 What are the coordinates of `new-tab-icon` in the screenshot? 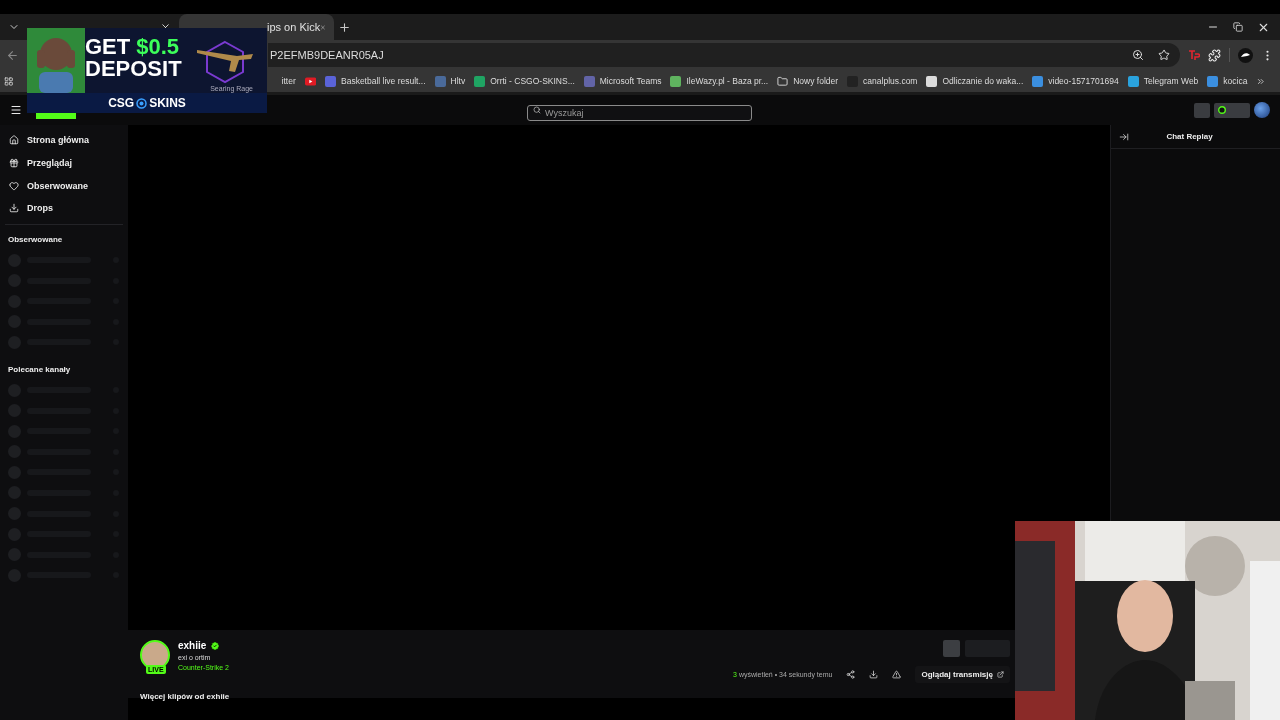 It's located at (344, 27).